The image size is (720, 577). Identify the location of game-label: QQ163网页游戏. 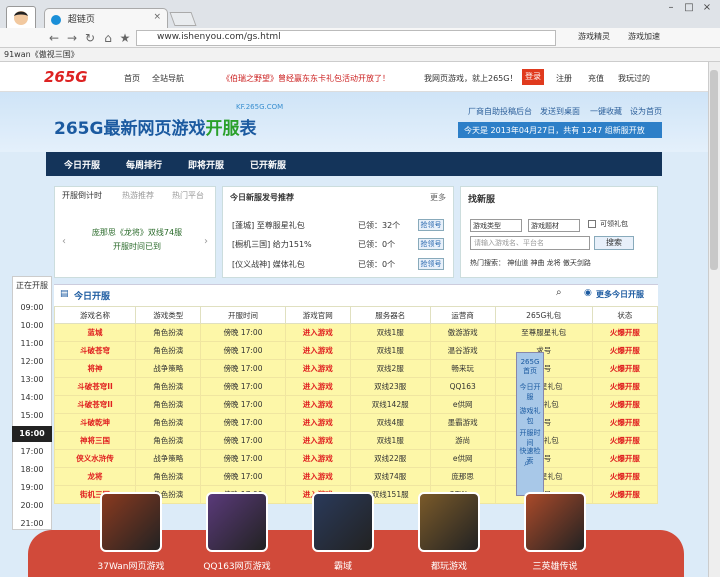
(237, 565).